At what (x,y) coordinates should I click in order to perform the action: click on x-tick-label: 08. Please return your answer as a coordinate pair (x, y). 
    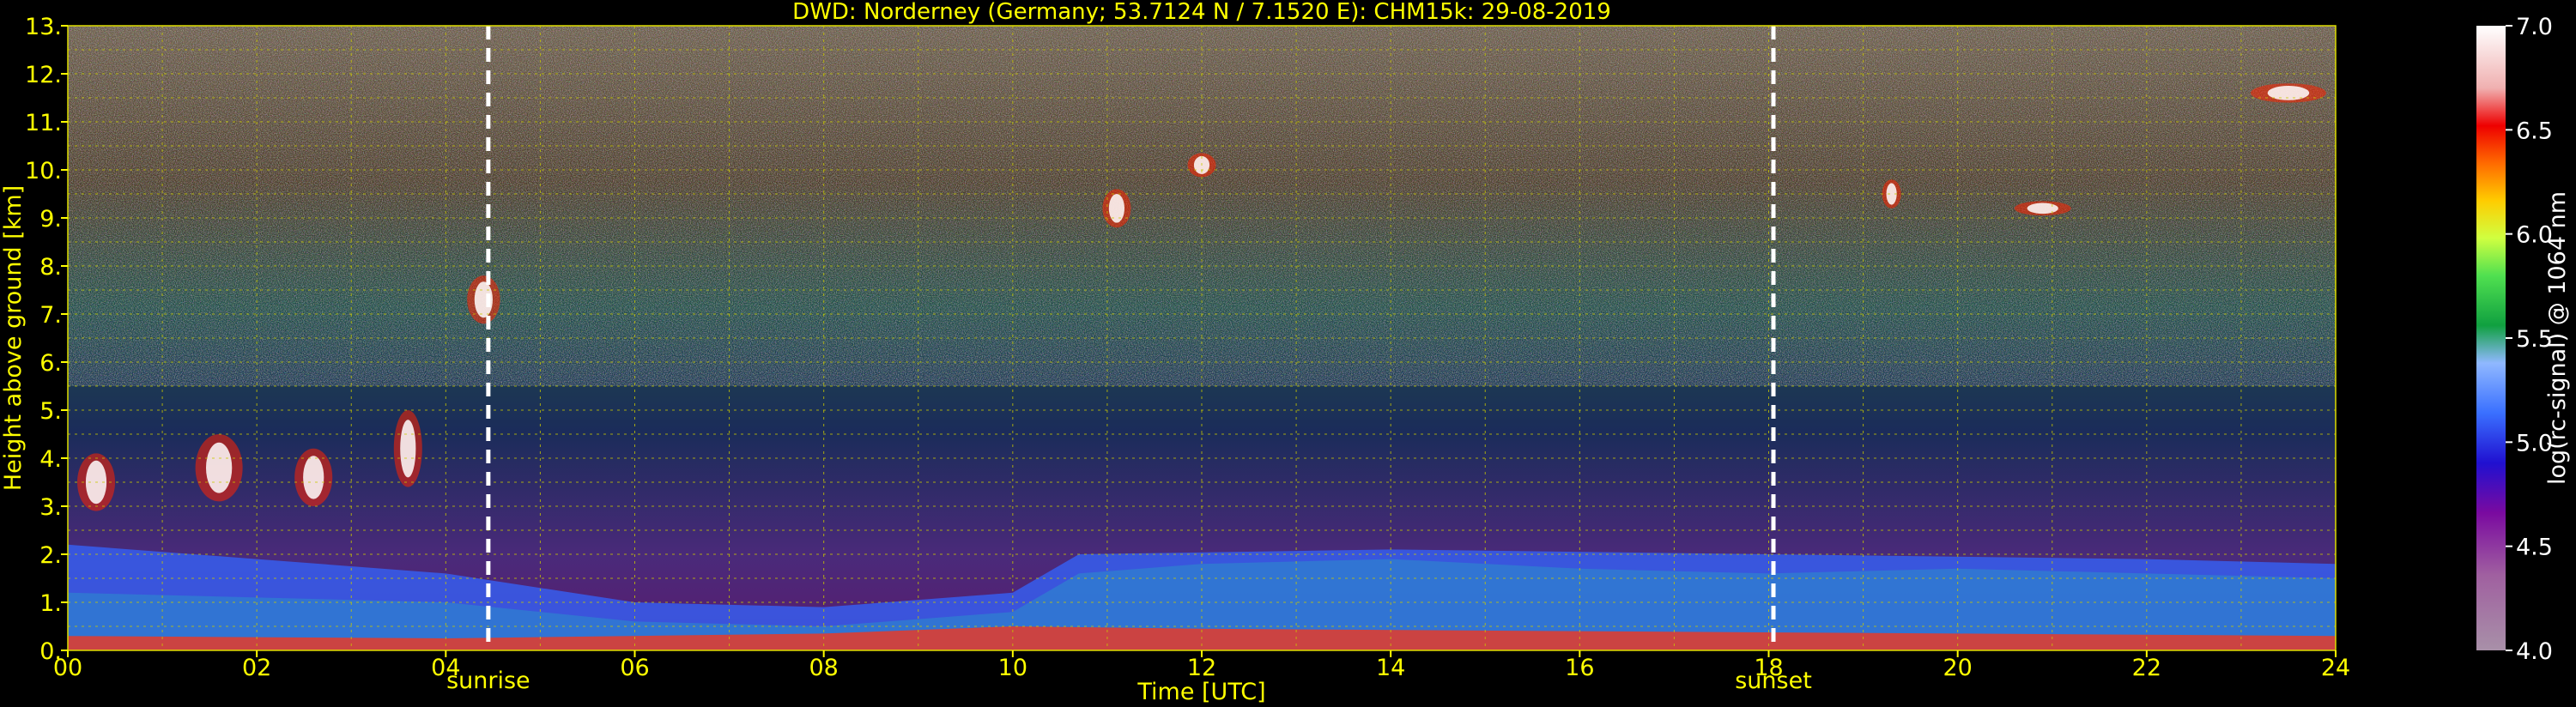
    Looking at the image, I should click on (823, 668).